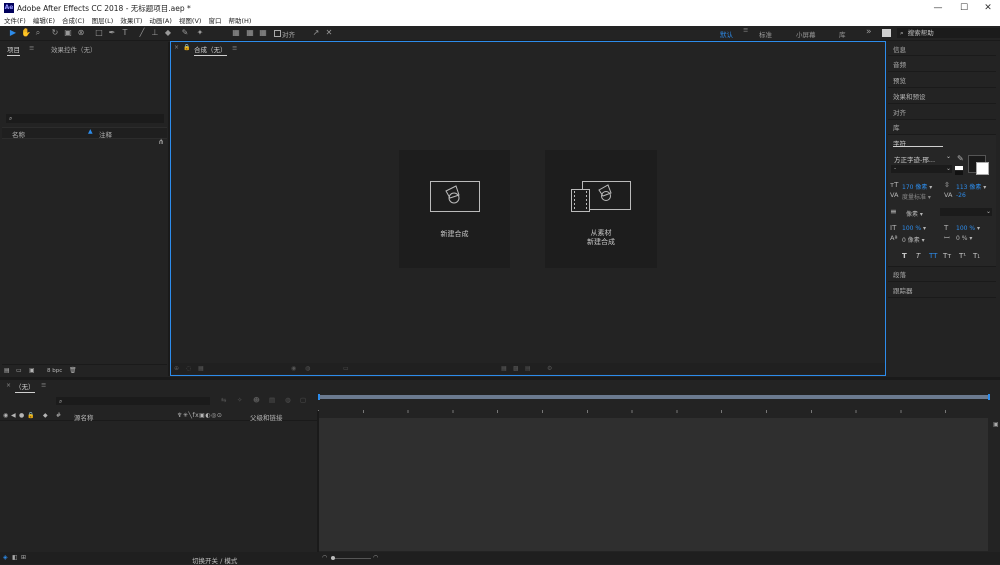  What do you see at coordinates (176, 368) in the screenshot?
I see `always-preview-icon: ⊕` at bounding box center [176, 368].